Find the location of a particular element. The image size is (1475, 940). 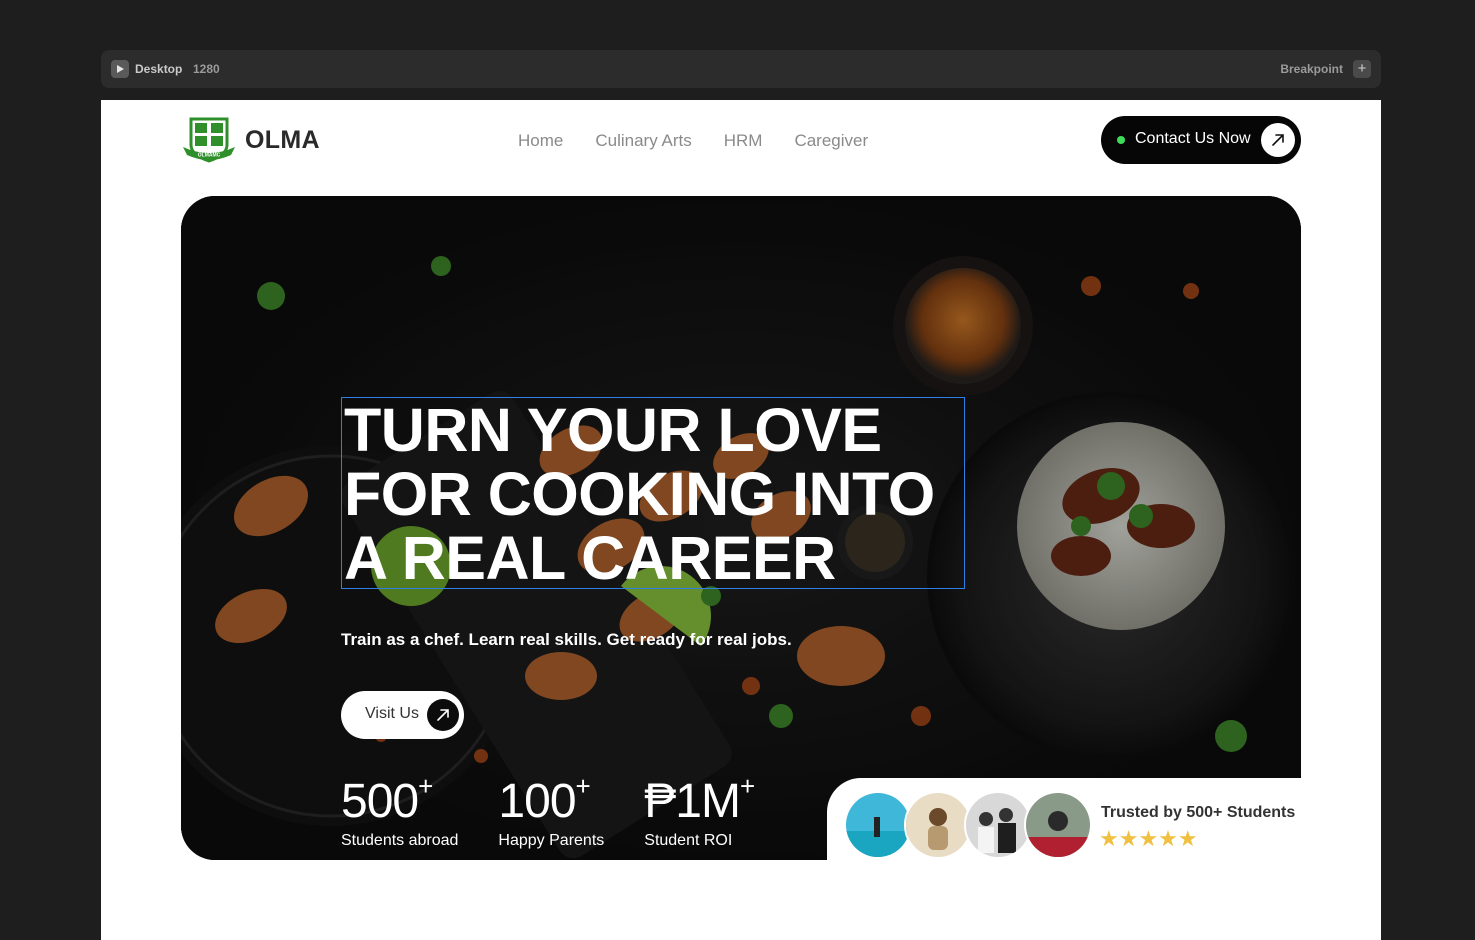

stat-value: 500 is located at coordinates (380, 801).